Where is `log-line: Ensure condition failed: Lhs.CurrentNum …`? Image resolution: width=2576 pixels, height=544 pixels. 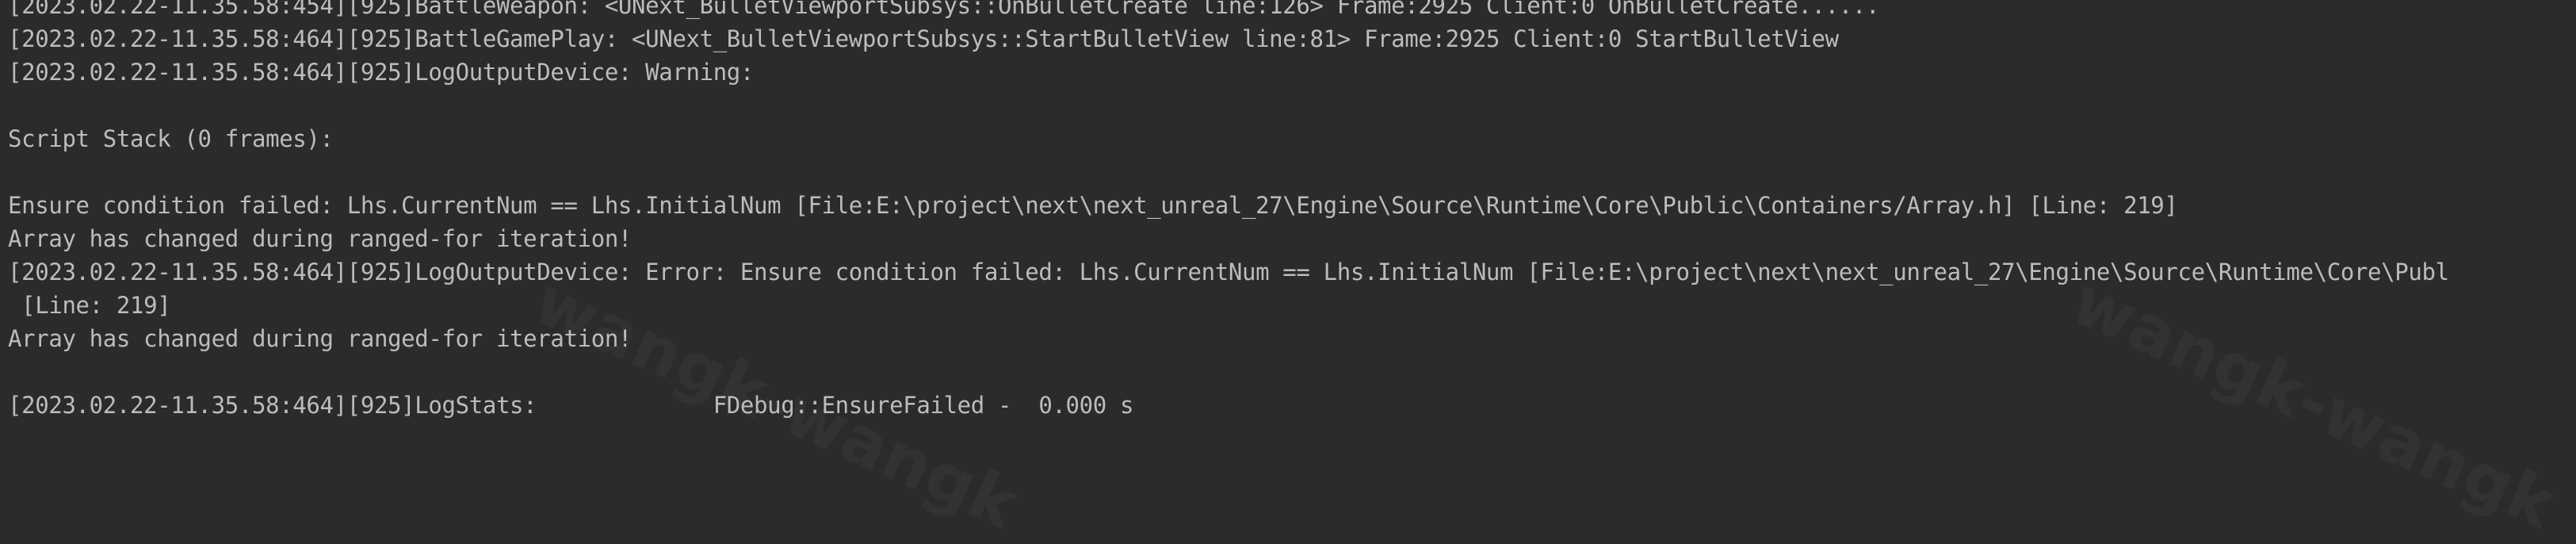 log-line: Ensure condition failed: Lhs.CurrentNum … is located at coordinates (1093, 205).